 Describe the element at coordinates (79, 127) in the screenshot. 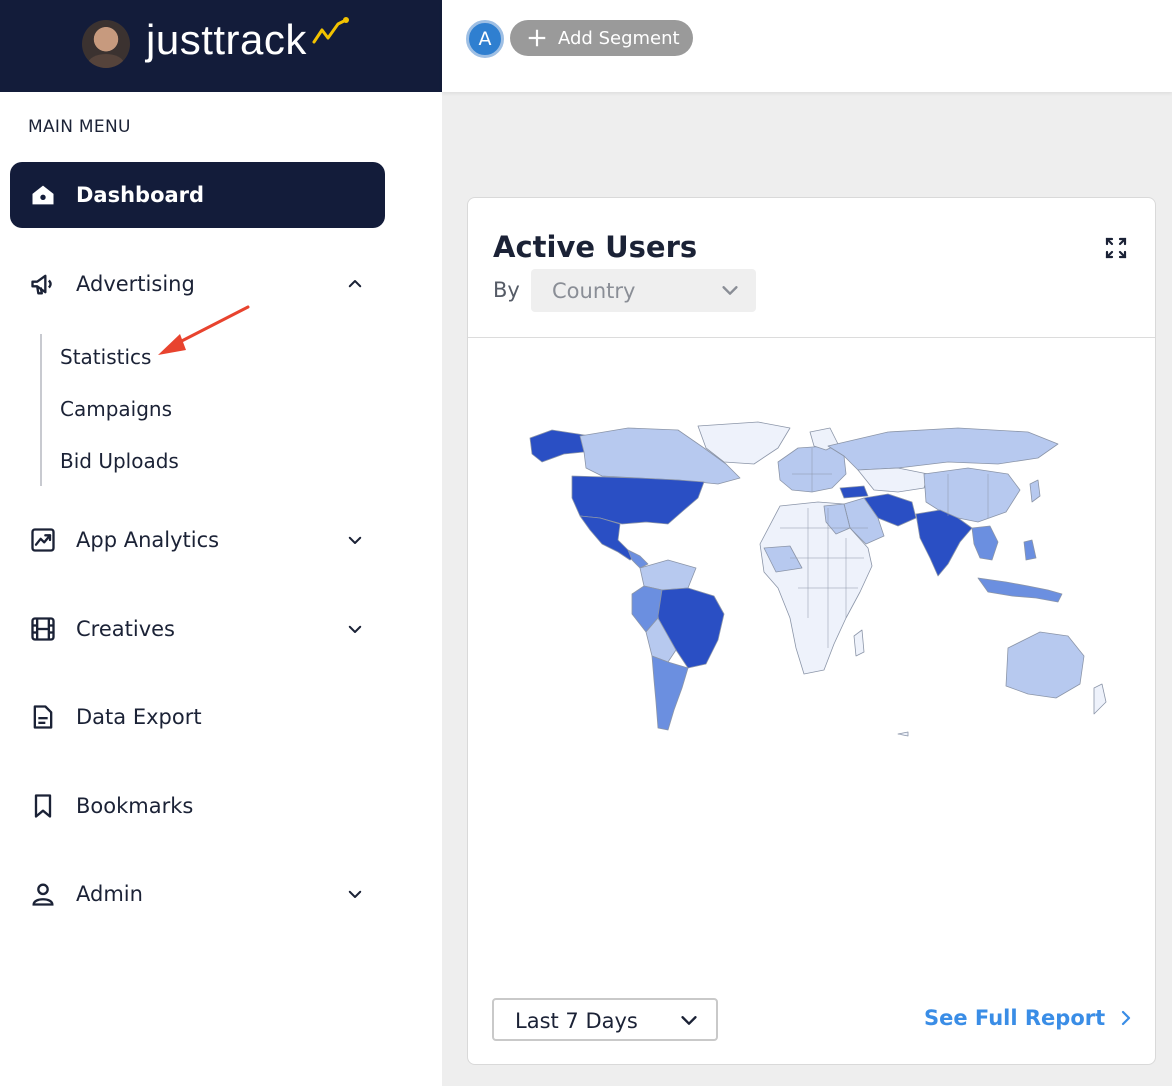

I see `main-menu-title: MAIN MENU` at that location.